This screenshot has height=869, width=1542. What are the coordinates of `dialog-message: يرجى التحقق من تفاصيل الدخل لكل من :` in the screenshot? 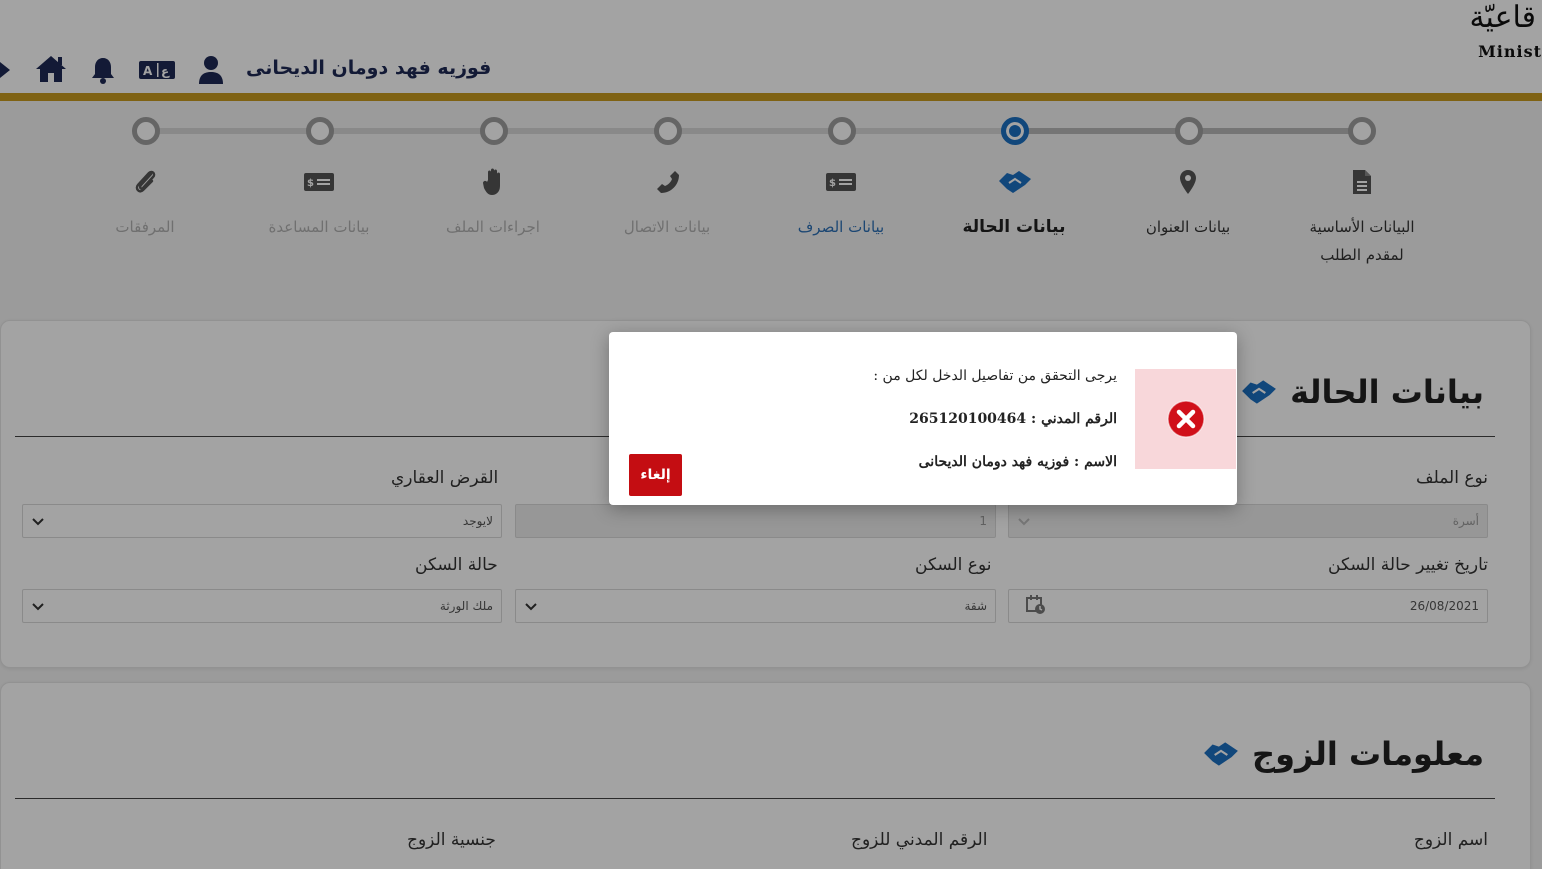 It's located at (995, 376).